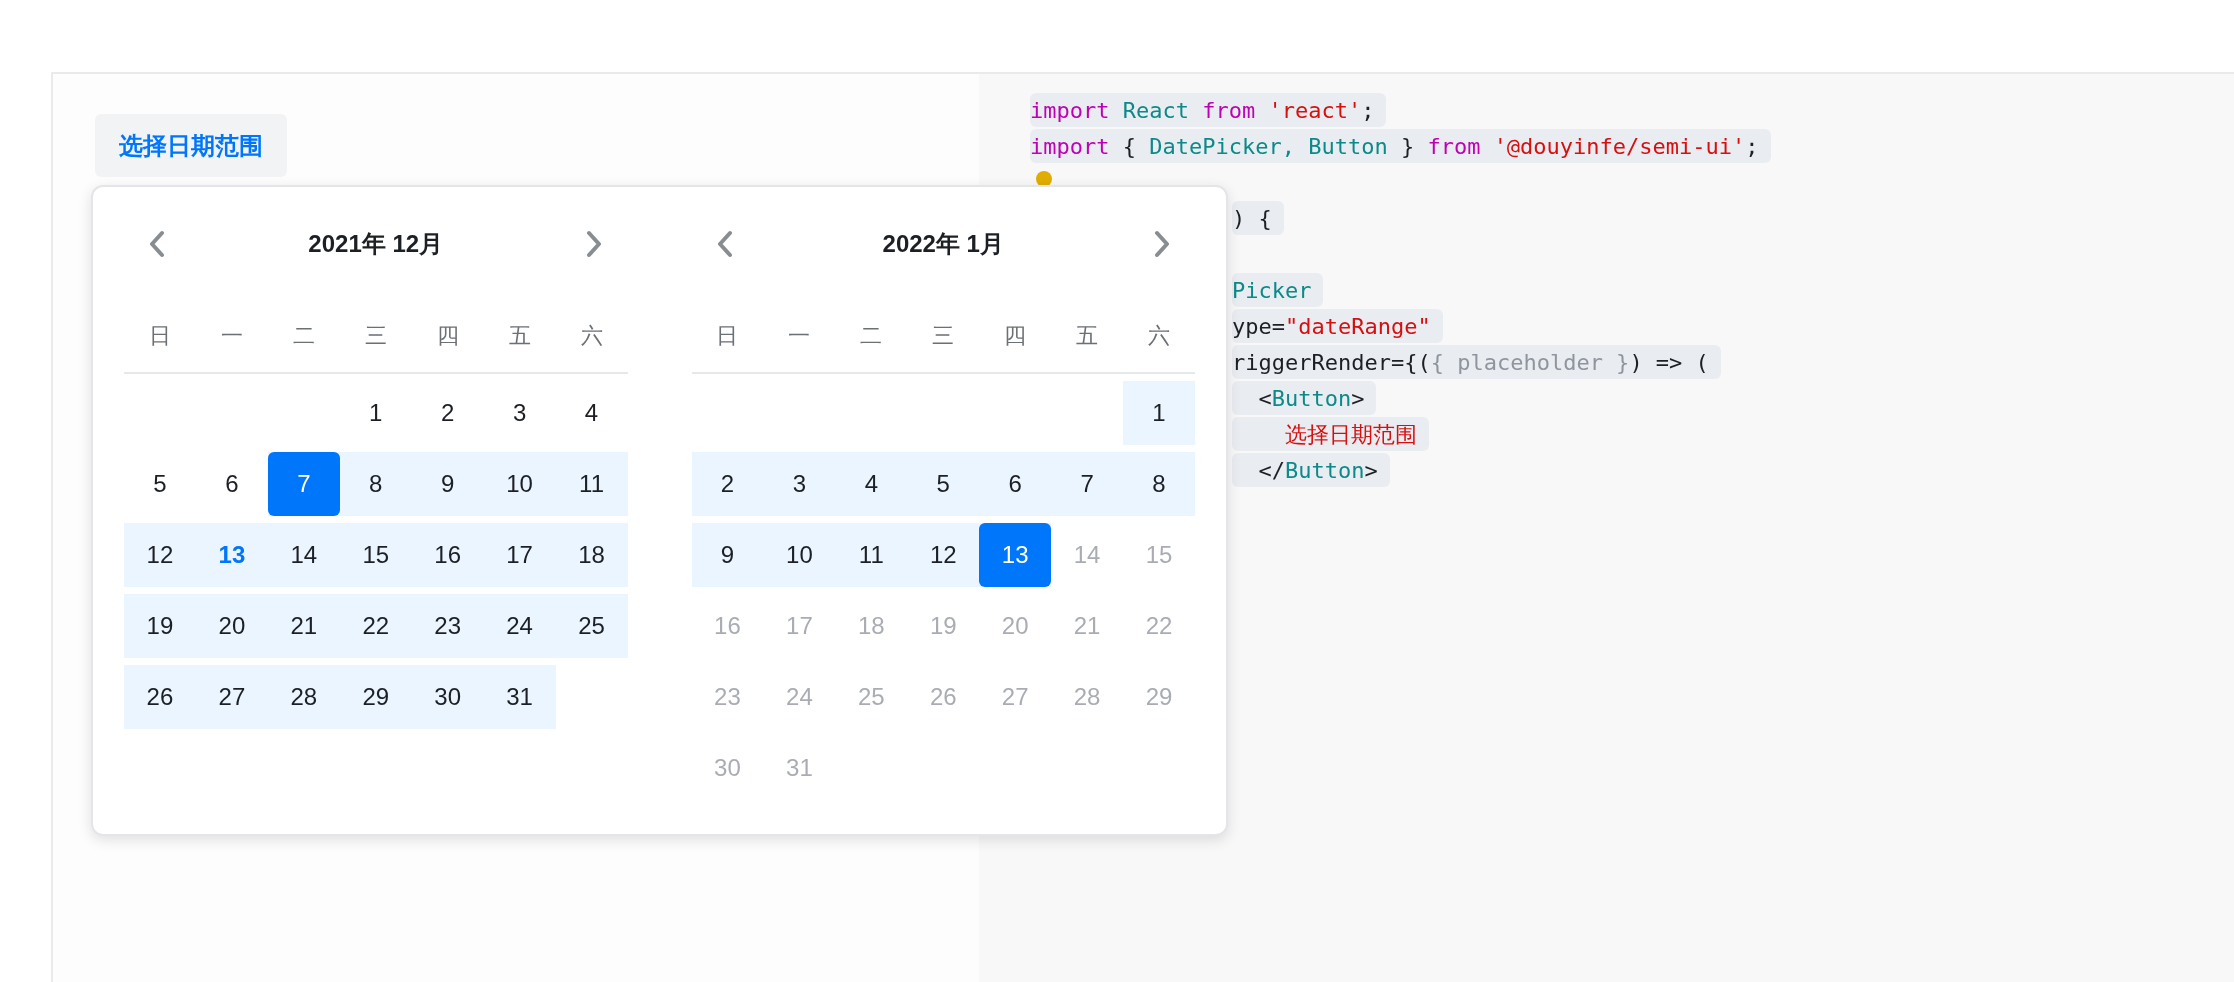  What do you see at coordinates (303, 555) in the screenshot?
I see `calendar-day: 14` at bounding box center [303, 555].